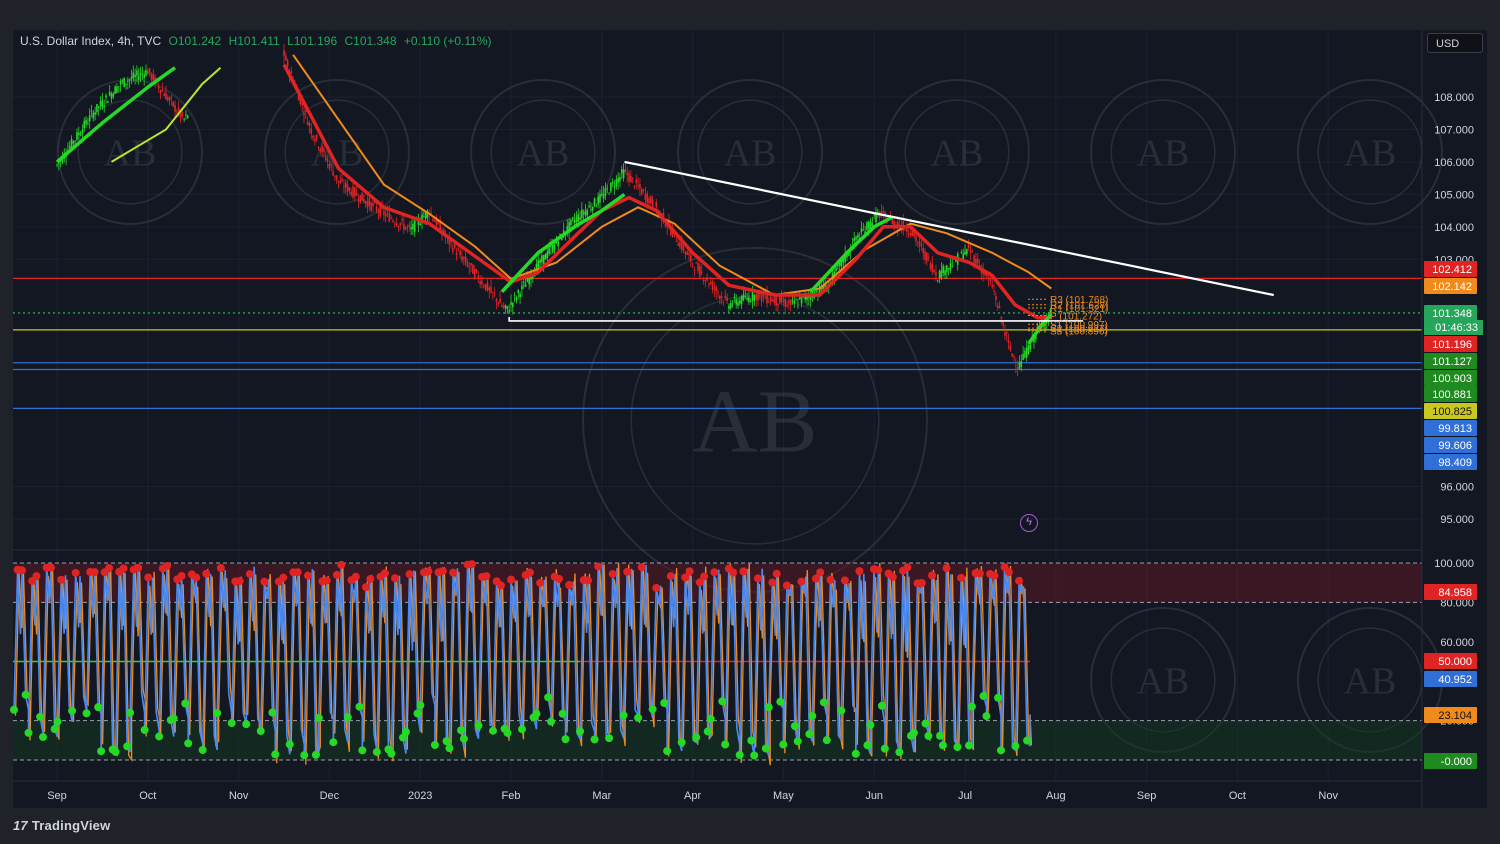 The height and width of the screenshot is (844, 1500). What do you see at coordinates (420, 796) in the screenshot?
I see `time-tick-label: 2023` at bounding box center [420, 796].